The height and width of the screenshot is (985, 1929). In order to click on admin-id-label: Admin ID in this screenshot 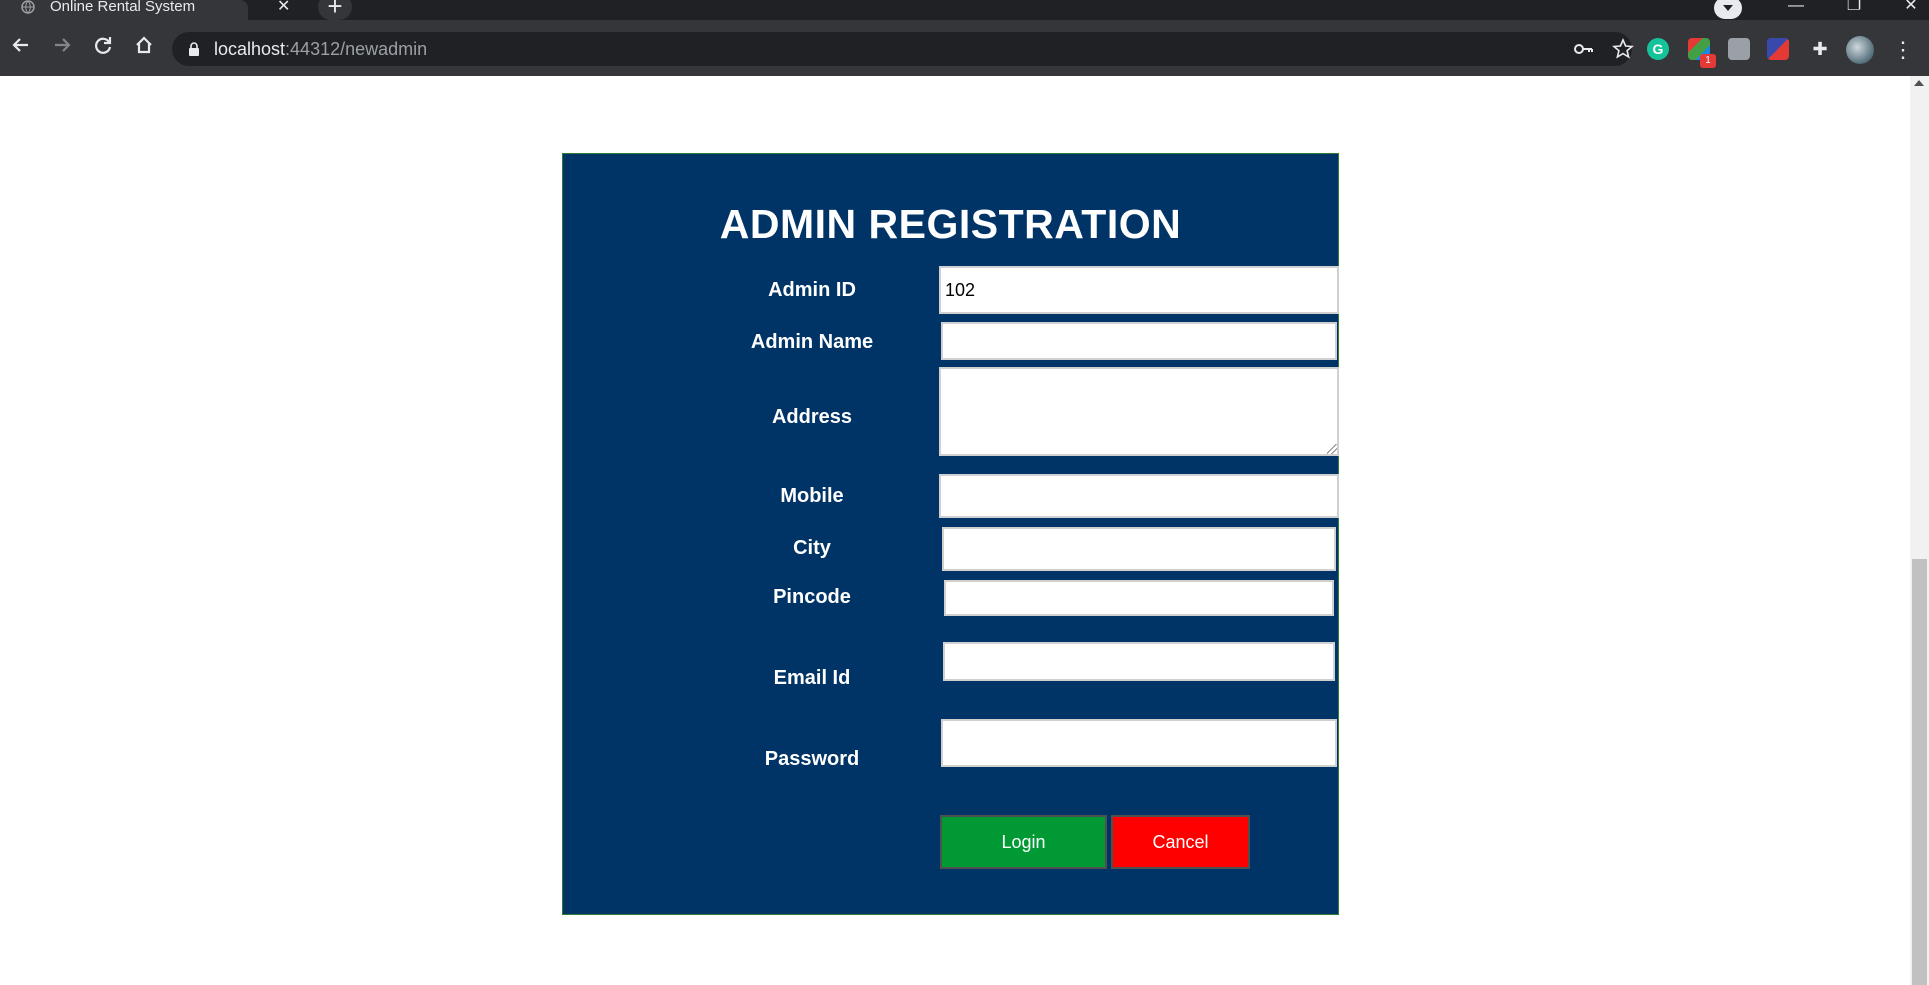, I will do `click(812, 290)`.